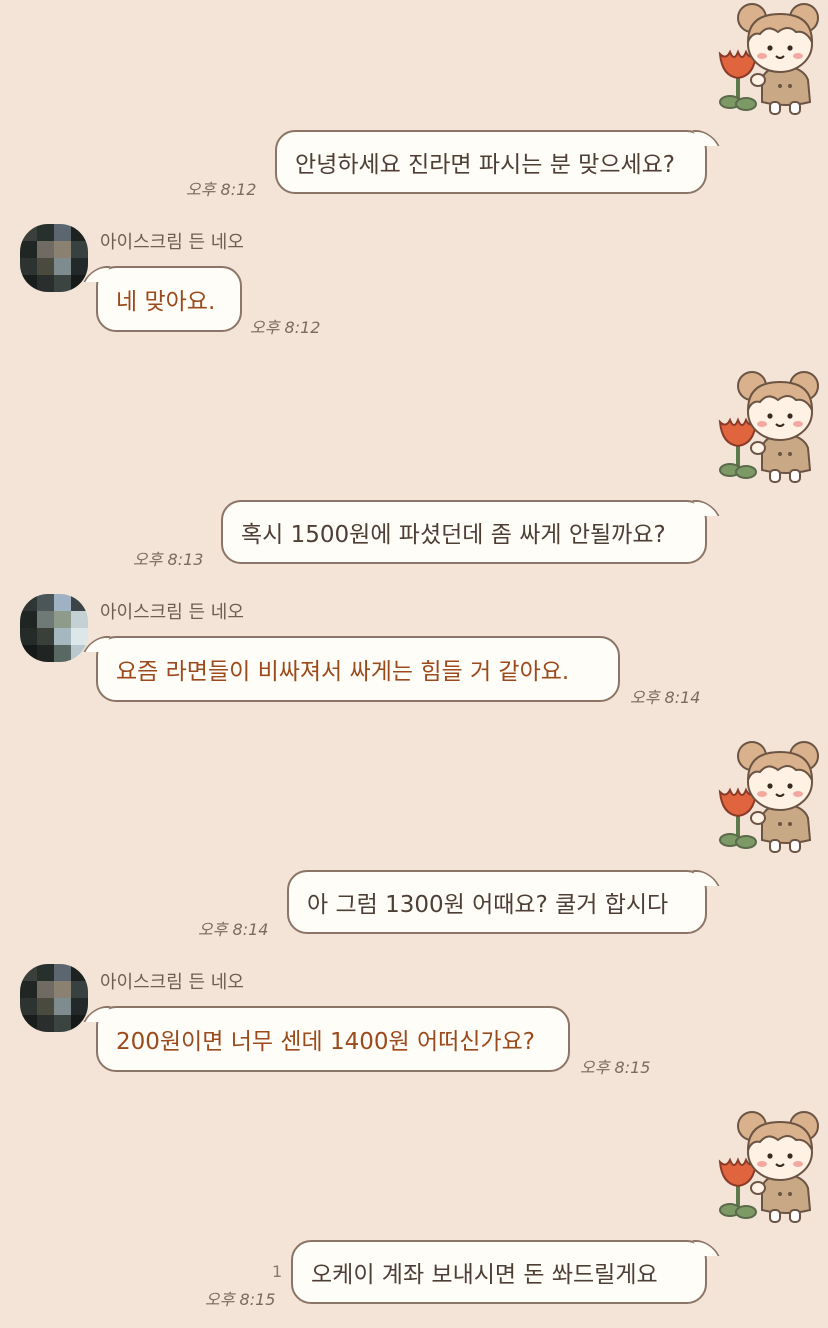 This screenshot has height=1328, width=828. I want to click on message-text: 오케이 계좌 보내시면 돈 쏴드릴게요, so click(484, 1275).